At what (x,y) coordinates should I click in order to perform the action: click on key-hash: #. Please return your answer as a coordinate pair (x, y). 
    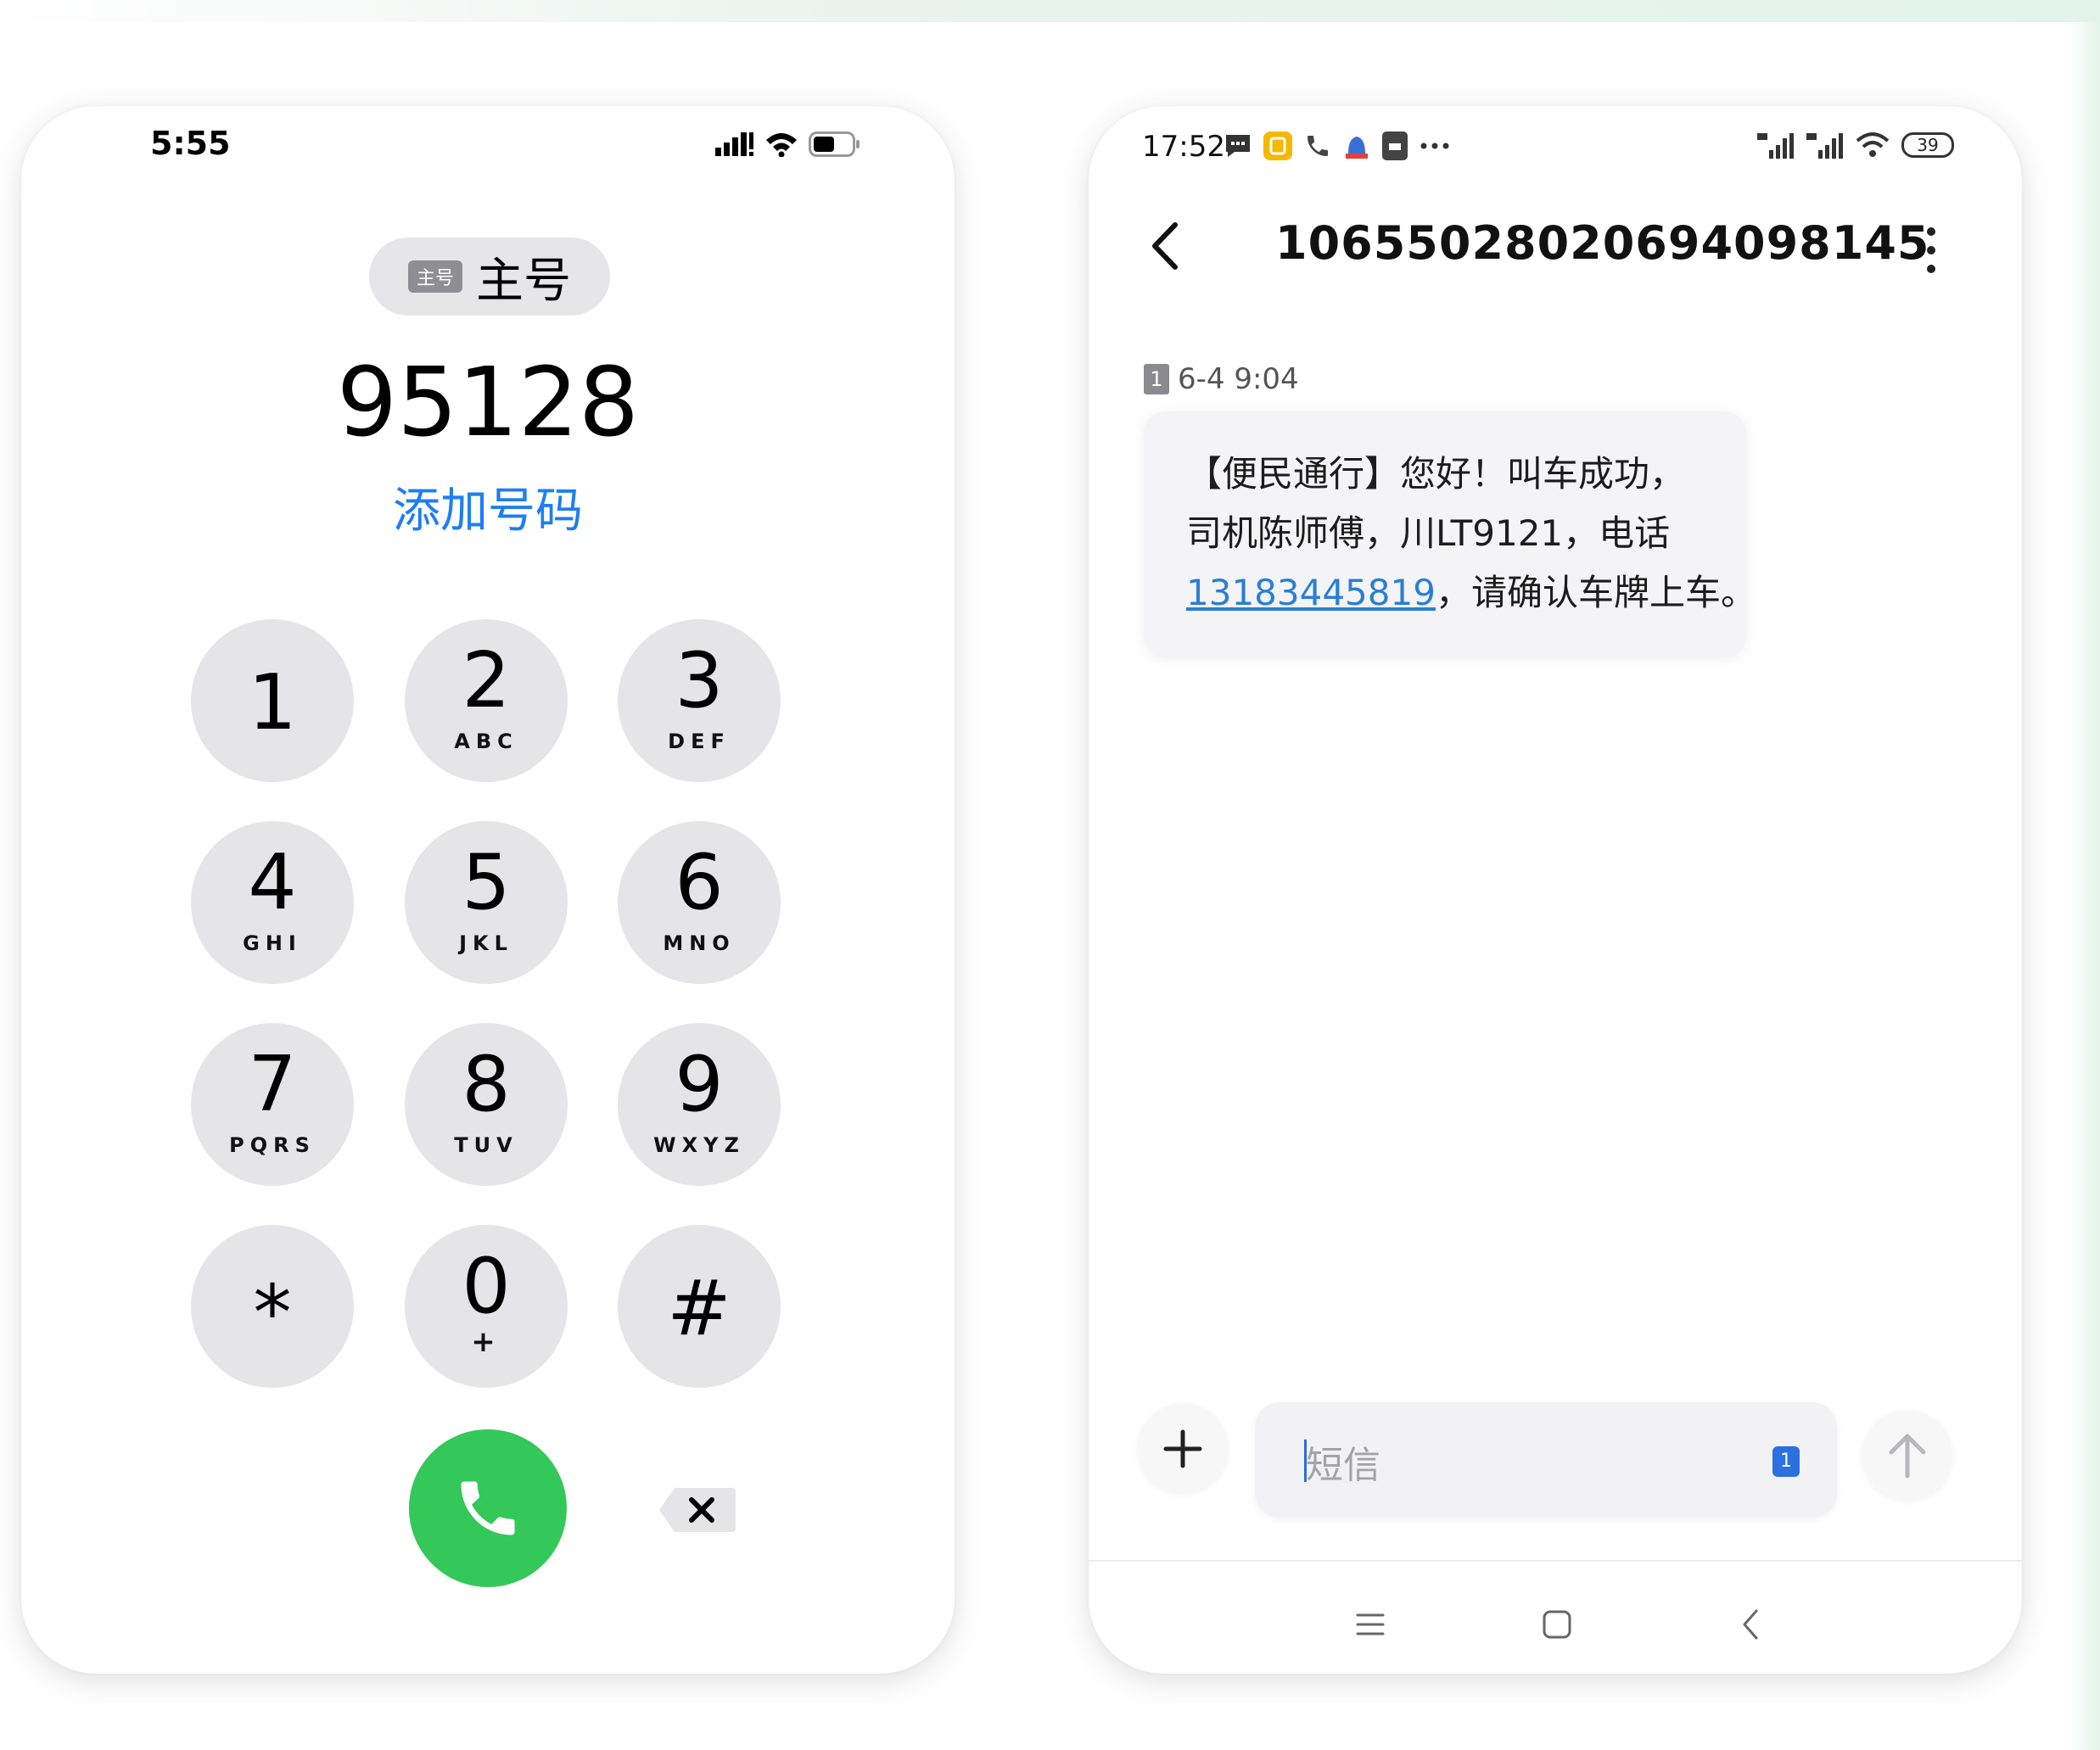
    Looking at the image, I should click on (700, 1306).